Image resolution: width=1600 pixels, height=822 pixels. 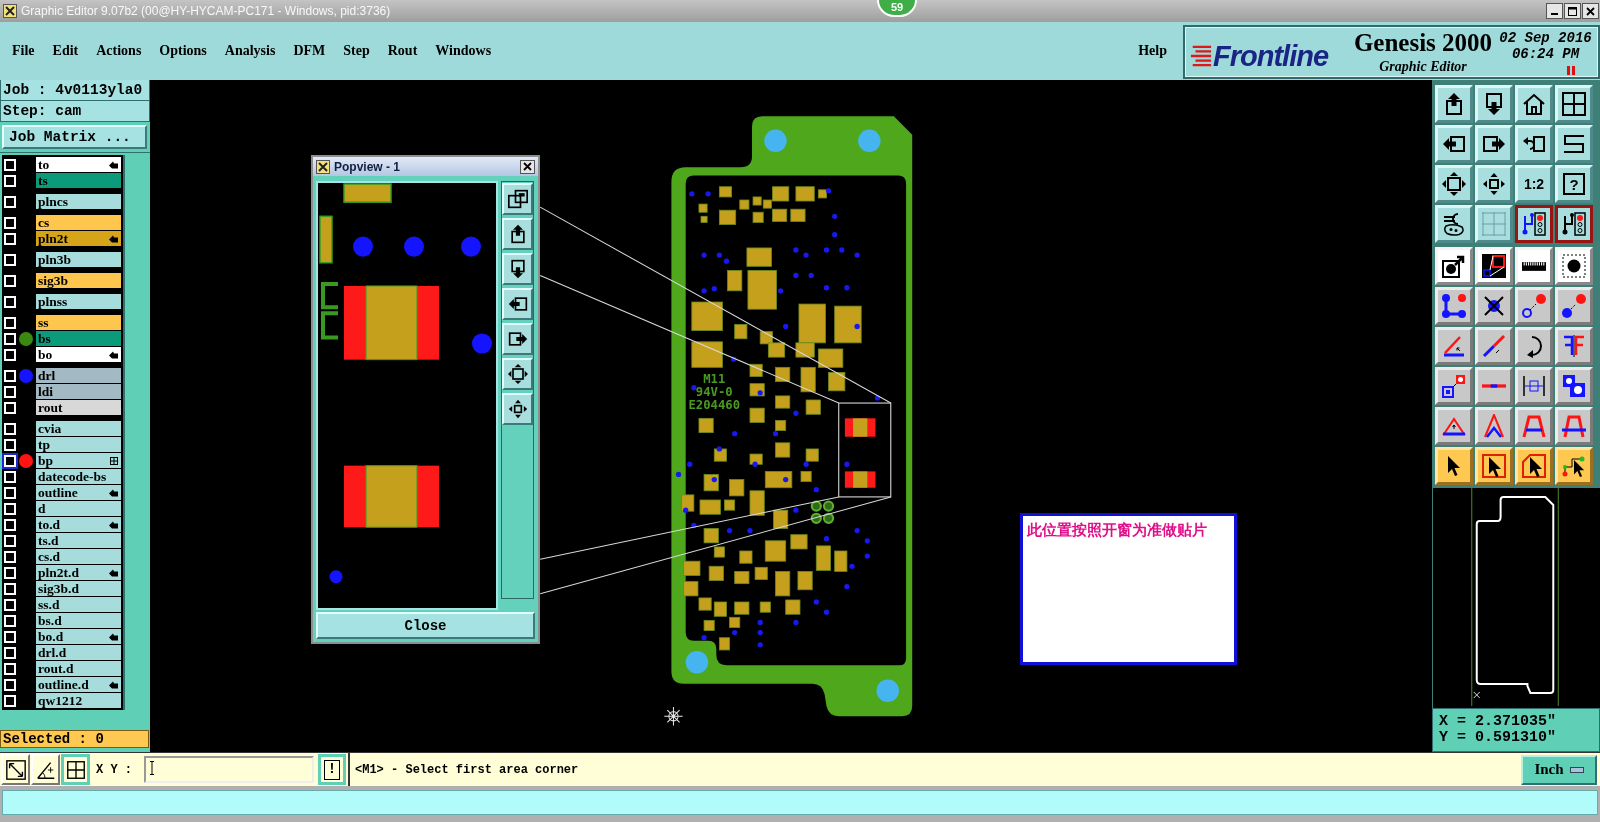 What do you see at coordinates (332, 769) in the screenshot?
I see `confirm-button: !` at bounding box center [332, 769].